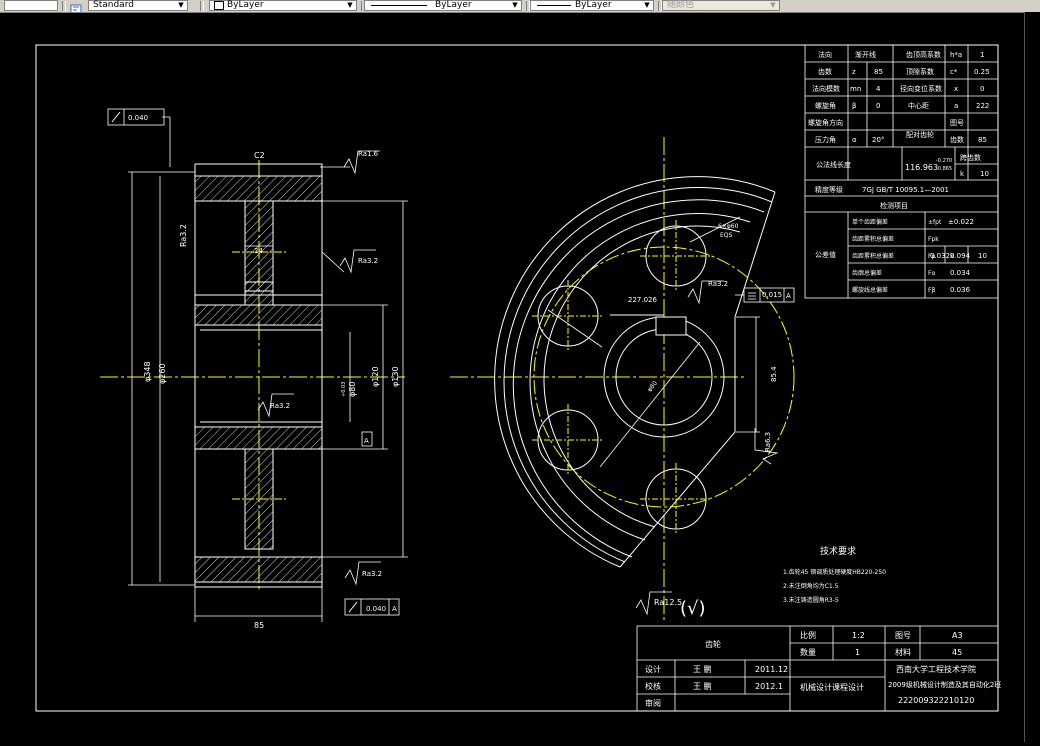 This screenshot has height=746, width=1040. I want to click on svg-text: h*a, so click(956, 55).